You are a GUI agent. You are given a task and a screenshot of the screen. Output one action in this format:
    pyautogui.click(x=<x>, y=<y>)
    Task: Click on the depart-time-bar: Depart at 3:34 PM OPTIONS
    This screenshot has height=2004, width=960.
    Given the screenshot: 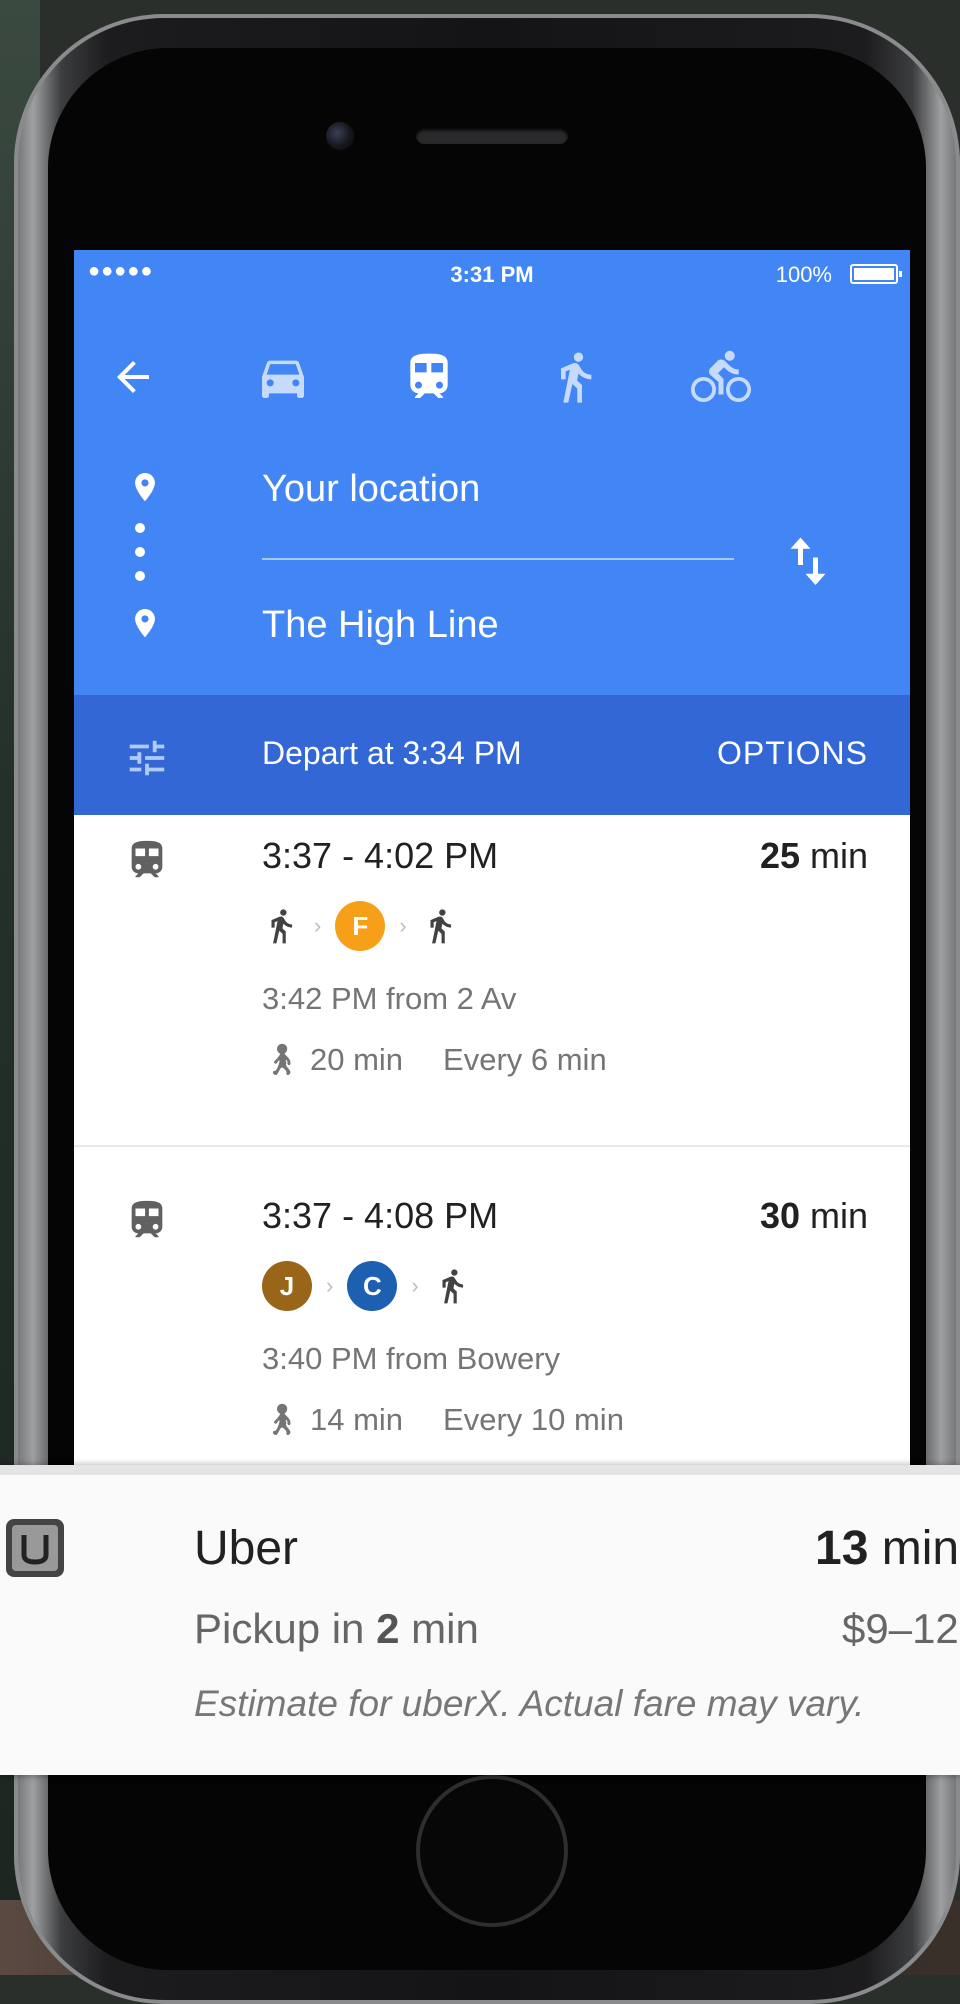 What is the action you would take?
    pyautogui.click(x=492, y=755)
    